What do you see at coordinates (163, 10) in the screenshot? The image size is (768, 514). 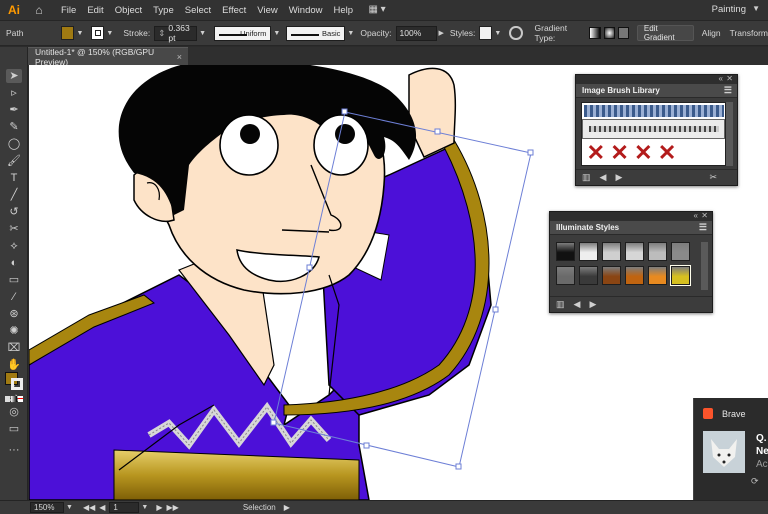 I see `menu-type: Type` at bounding box center [163, 10].